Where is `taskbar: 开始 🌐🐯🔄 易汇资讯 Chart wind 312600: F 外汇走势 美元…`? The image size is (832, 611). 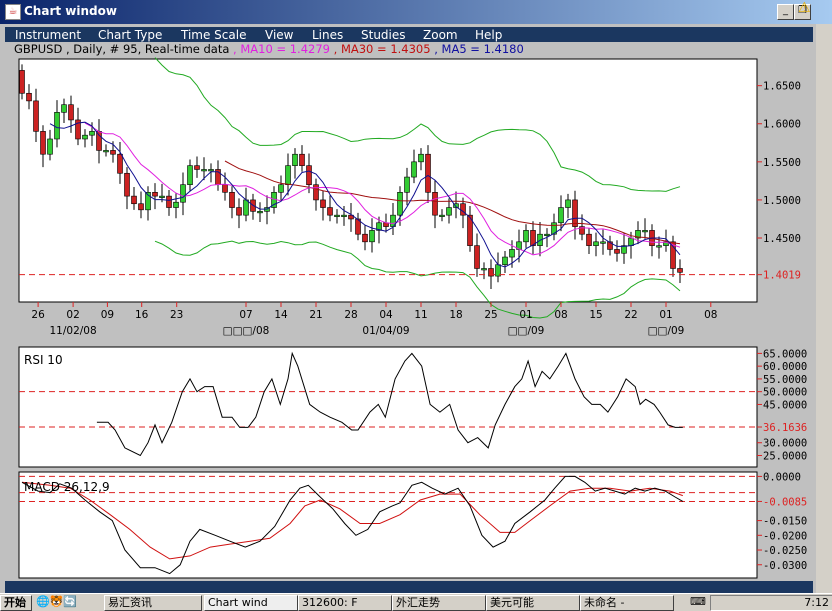 taskbar: 开始 🌐🐯🔄 易汇资讯 Chart wind 312600: F 外汇走势 美元… is located at coordinates (416, 602).